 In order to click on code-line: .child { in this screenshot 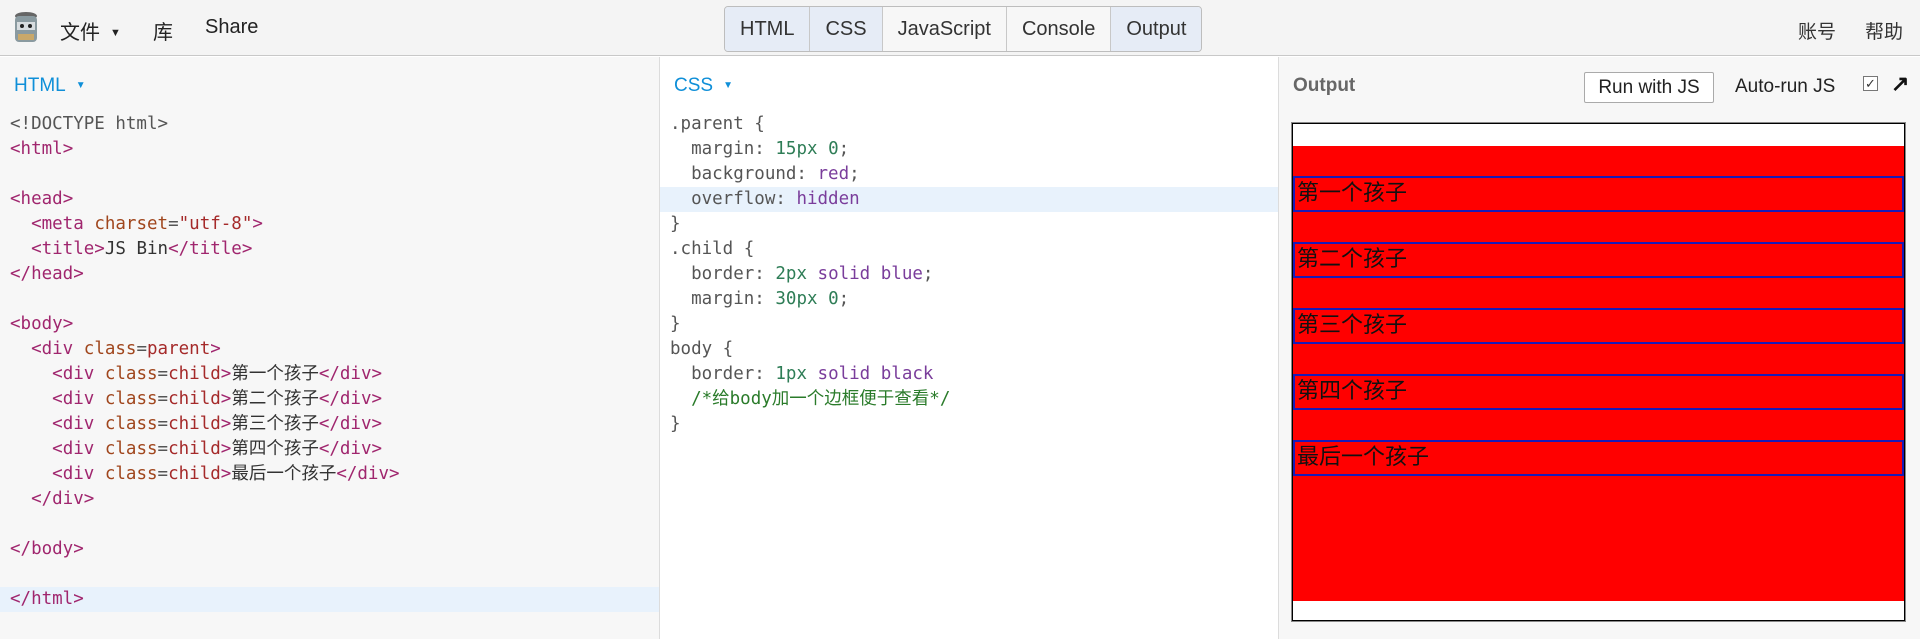, I will do `click(969, 249)`.